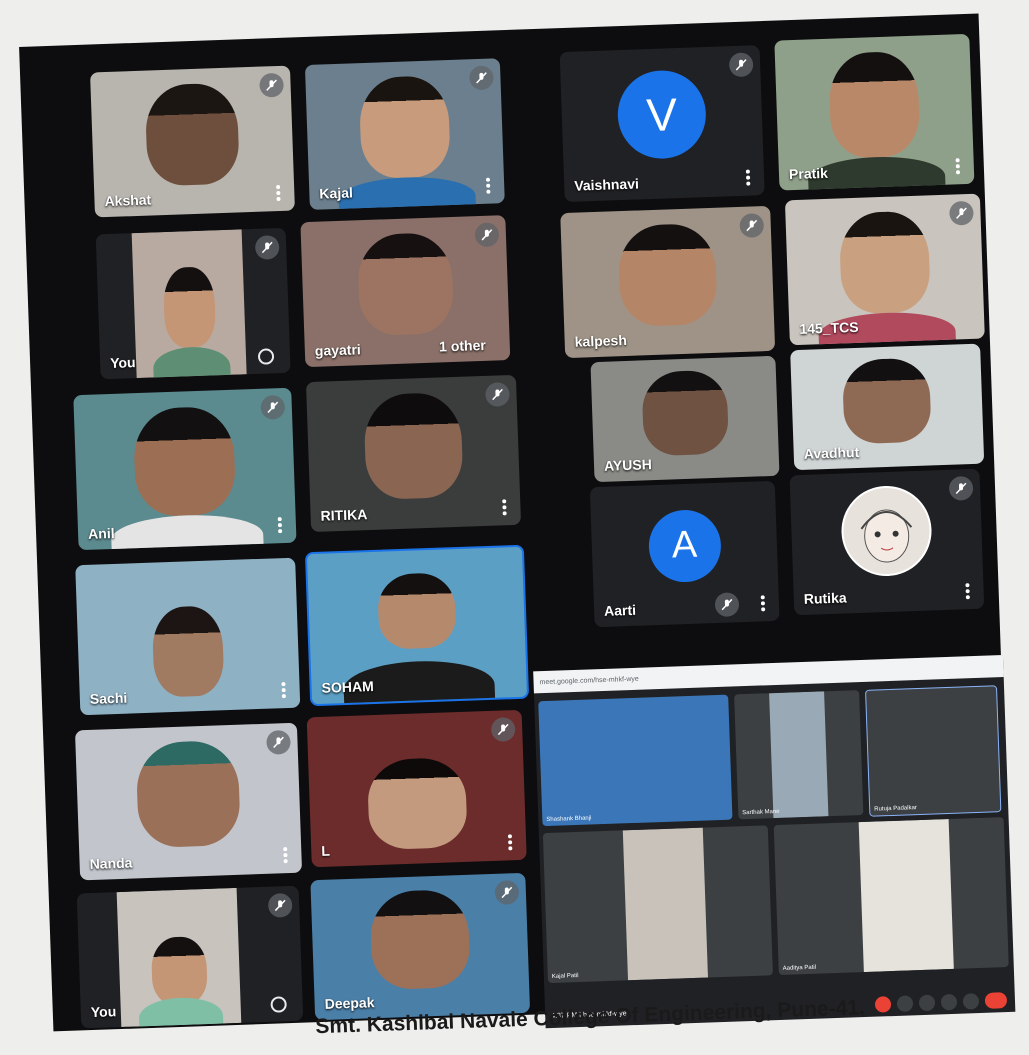 The image size is (1029, 1055). I want to click on mini-tile: Kajal Patil, so click(657, 904).